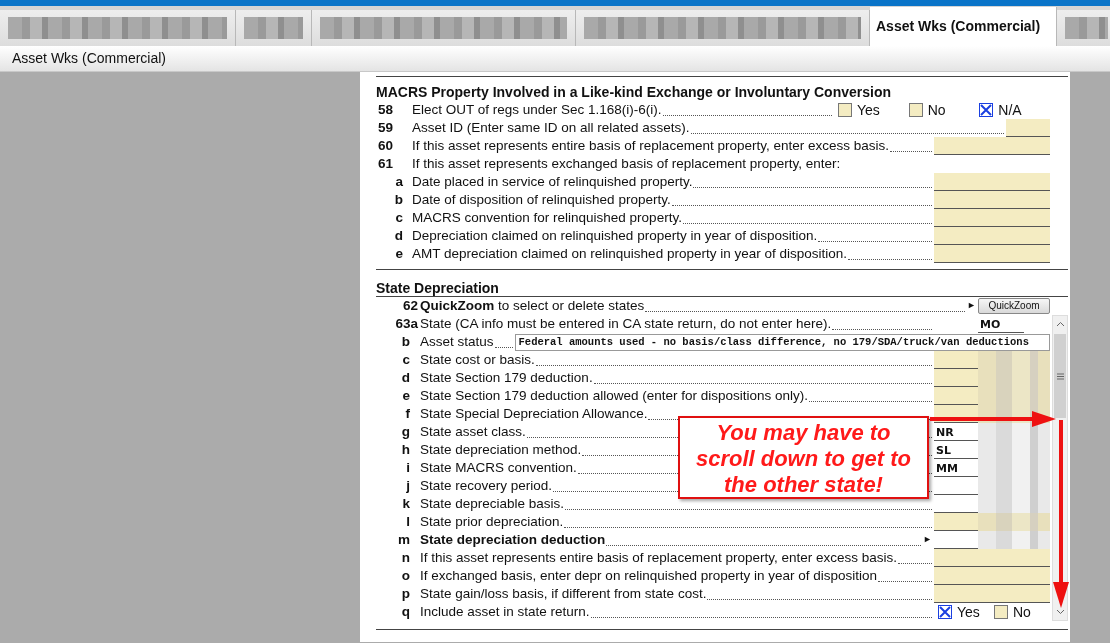 The width and height of the screenshot is (1110, 643). I want to click on field-label: MACRS convention for relinquished property., so click(547, 217).